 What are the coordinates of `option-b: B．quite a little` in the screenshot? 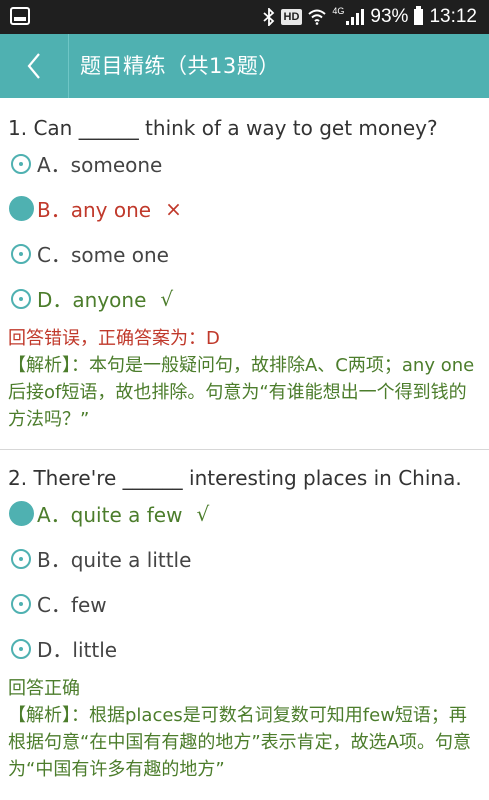 It's located at (244, 558).